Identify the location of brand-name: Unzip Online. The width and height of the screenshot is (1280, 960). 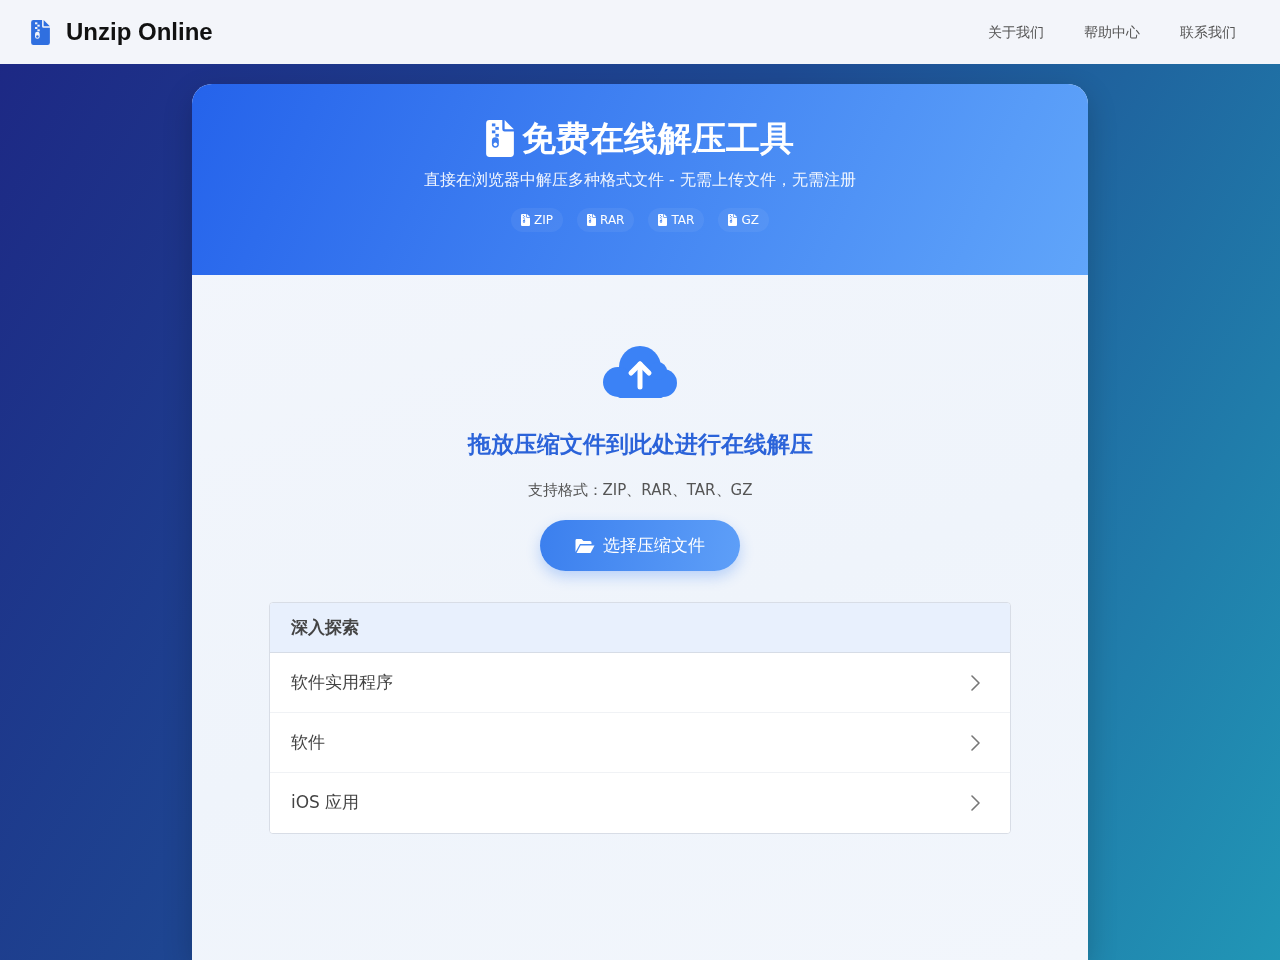
(139, 32).